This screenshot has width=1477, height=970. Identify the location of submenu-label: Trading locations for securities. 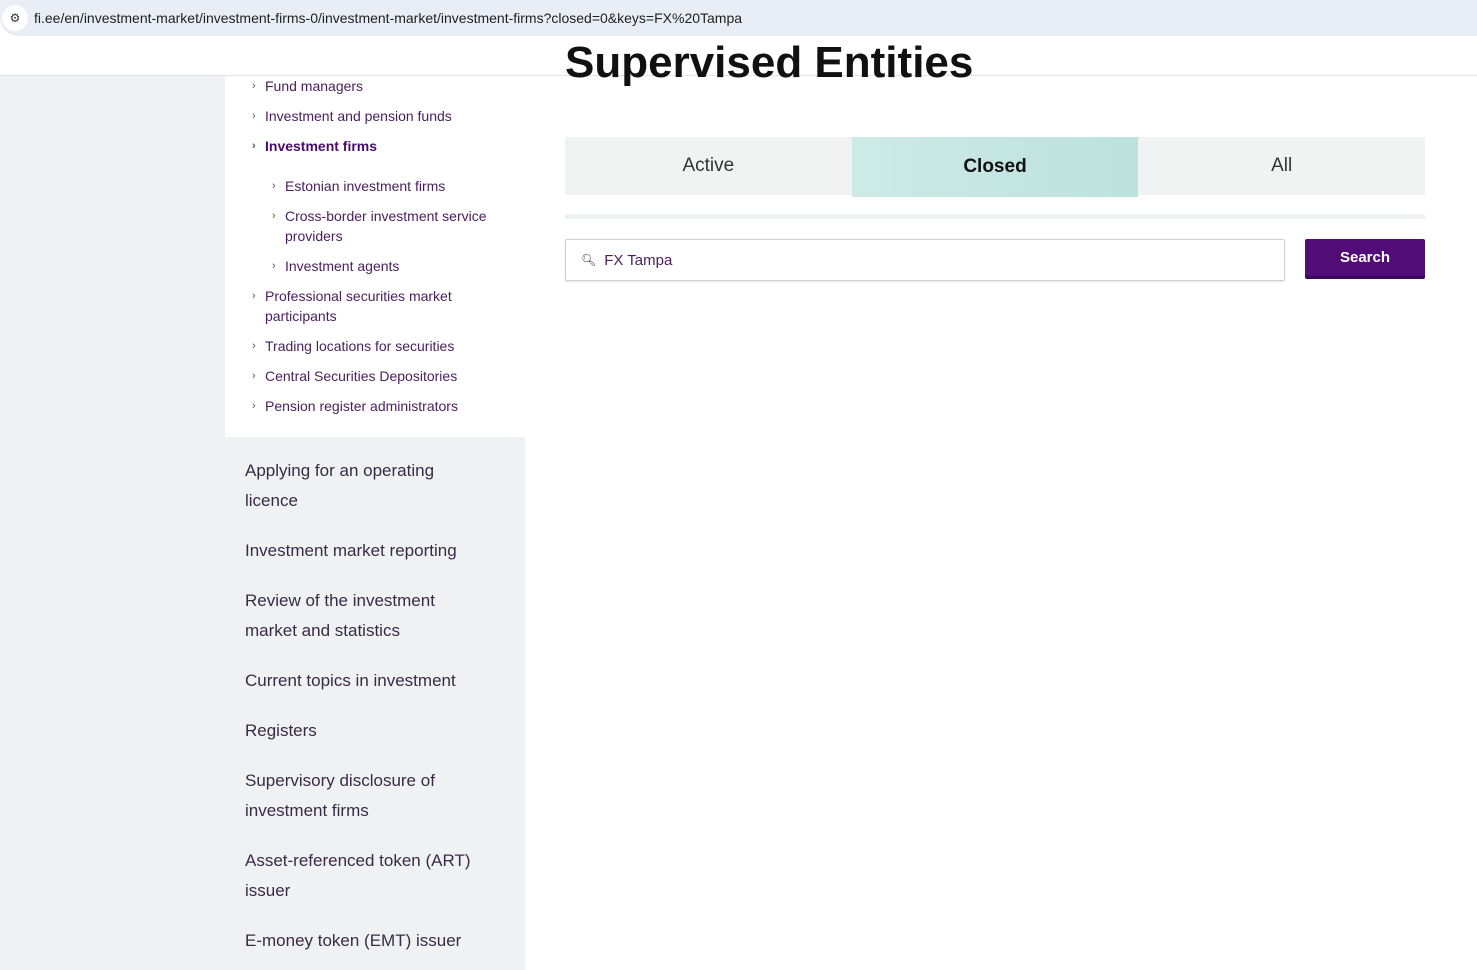
(360, 346).